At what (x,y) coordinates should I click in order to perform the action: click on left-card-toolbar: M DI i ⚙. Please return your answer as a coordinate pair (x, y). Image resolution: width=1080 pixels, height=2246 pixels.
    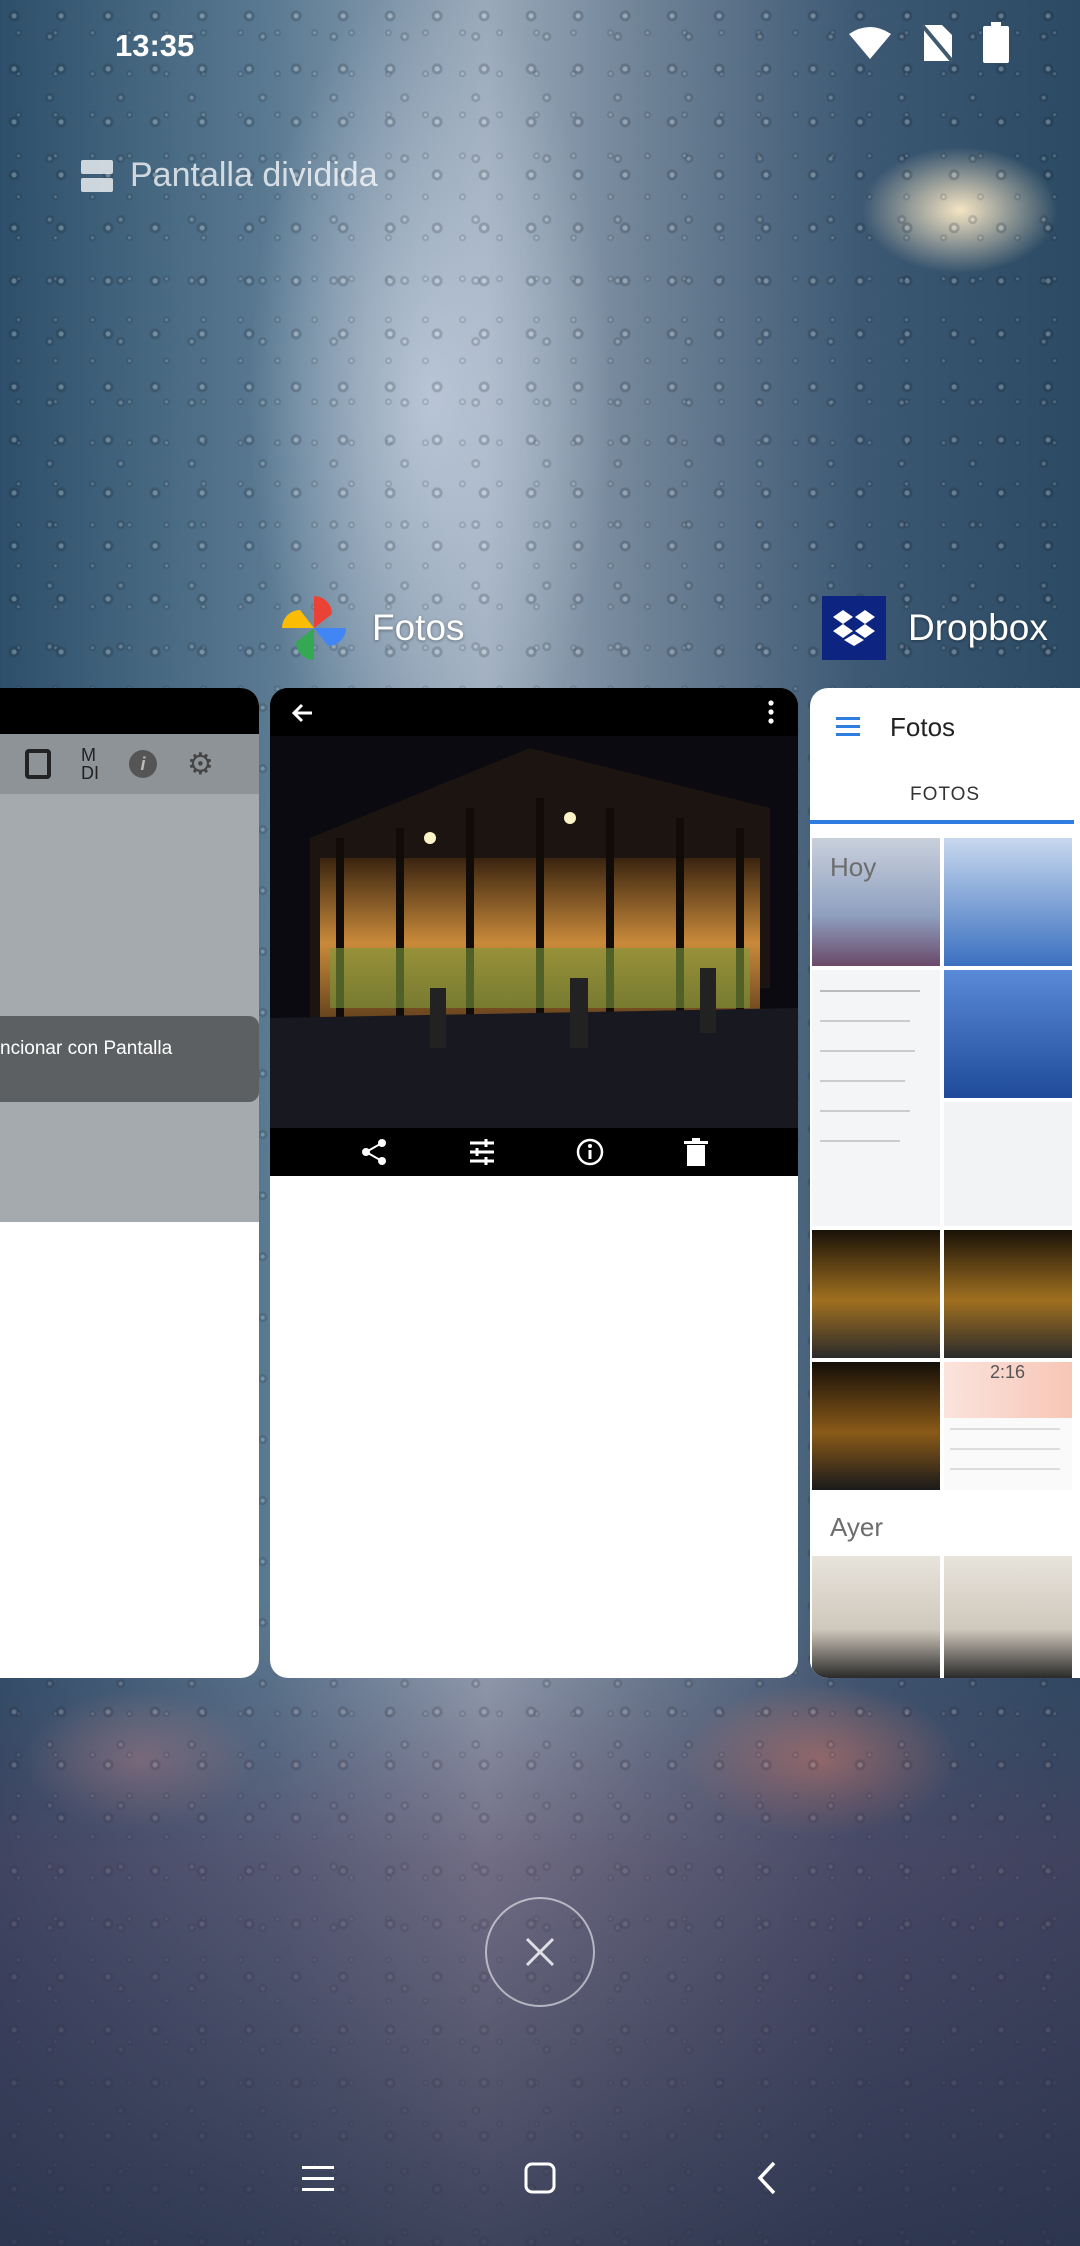
    Looking at the image, I should click on (129, 764).